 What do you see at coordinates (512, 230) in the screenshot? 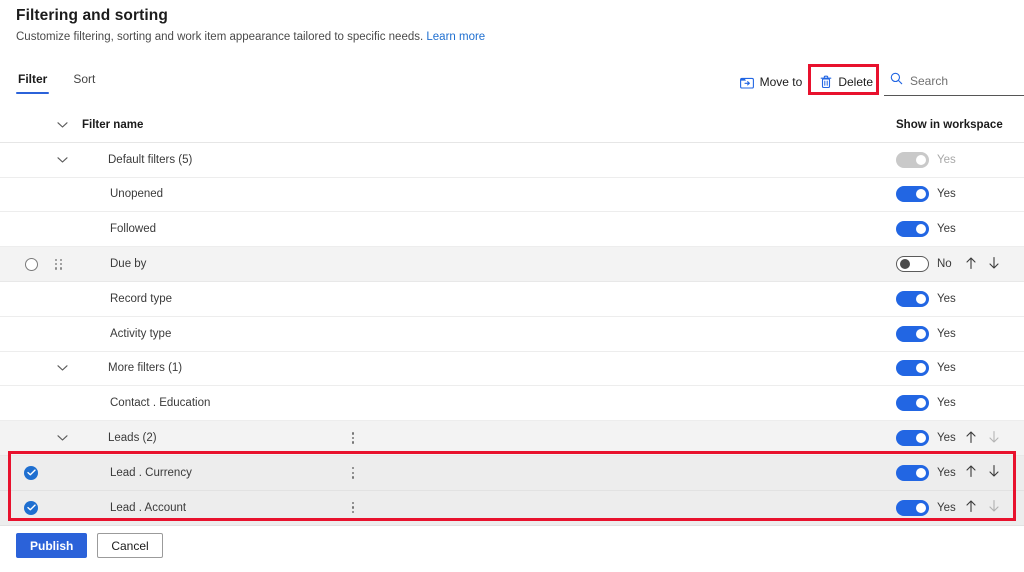
I see `table-row: Followed Yes` at bounding box center [512, 230].